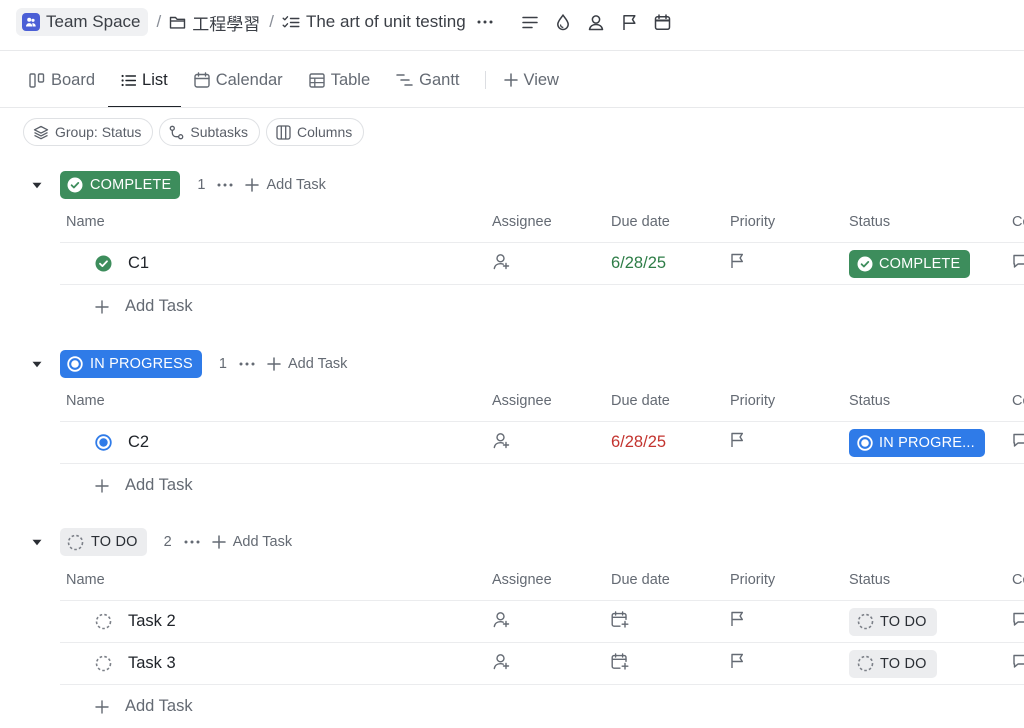 This screenshot has height=728, width=1024. Describe the element at coordinates (315, 132) in the screenshot. I see `columns-chip: Columns` at that location.